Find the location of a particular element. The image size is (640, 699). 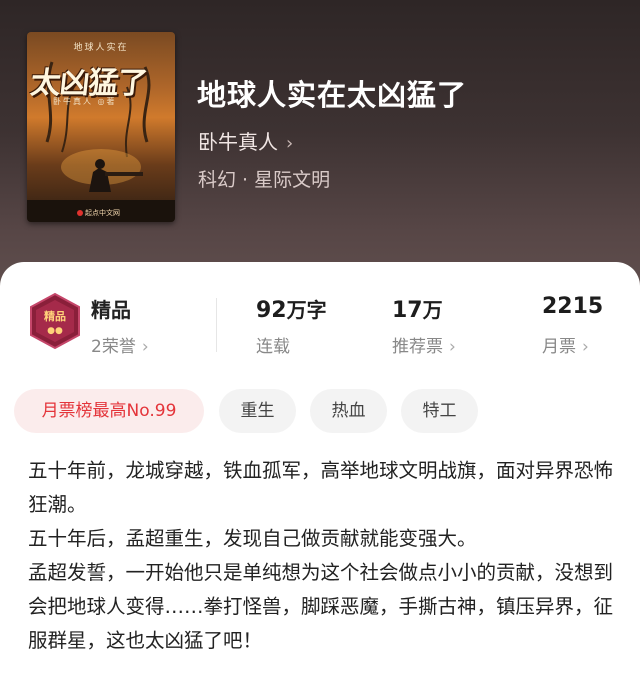

quality-badge-icon: 精品 ●● is located at coordinates (55, 321).